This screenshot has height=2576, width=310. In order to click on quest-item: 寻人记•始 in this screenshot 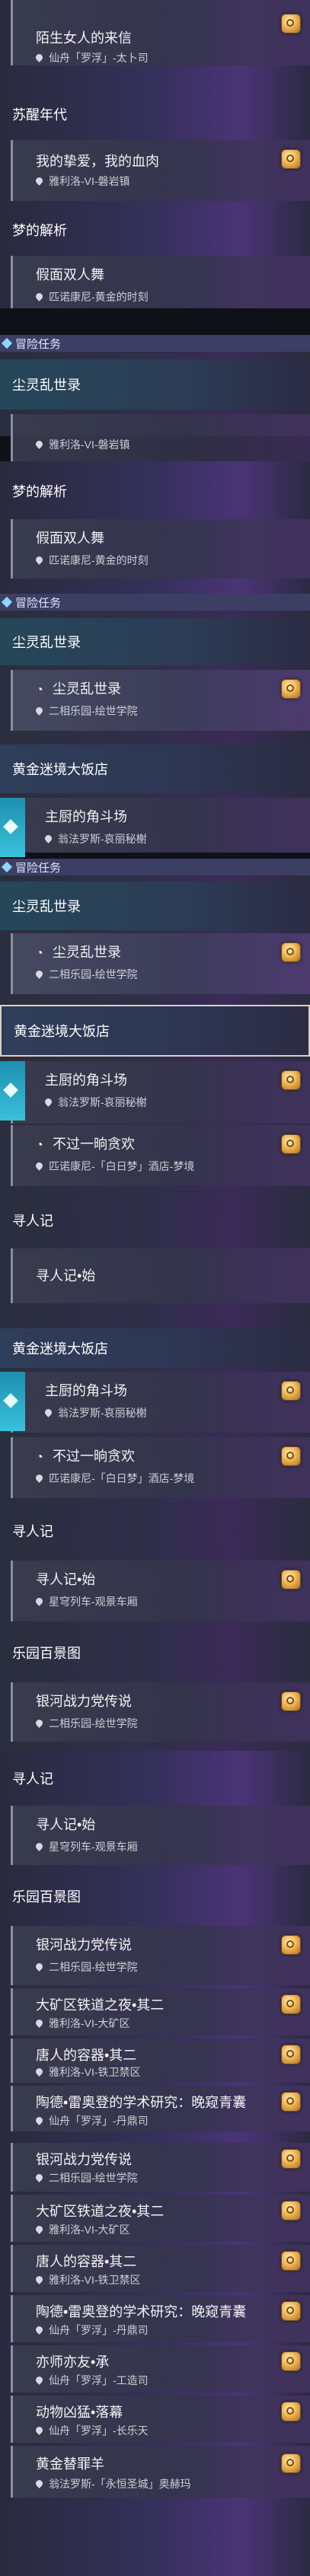, I will do `click(160, 1275)`.